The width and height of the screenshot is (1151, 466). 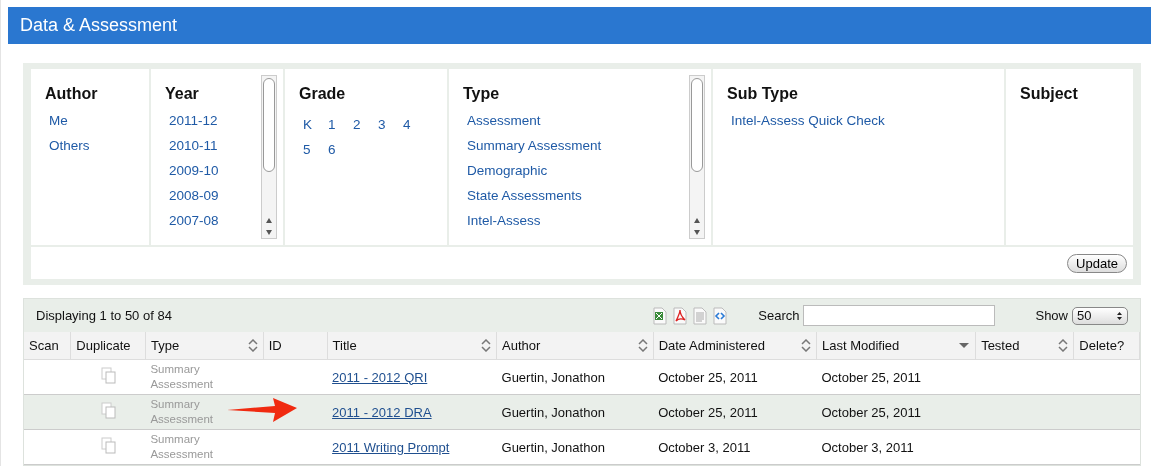 I want to click on filter-link: Intel-Assess, so click(x=589, y=220).